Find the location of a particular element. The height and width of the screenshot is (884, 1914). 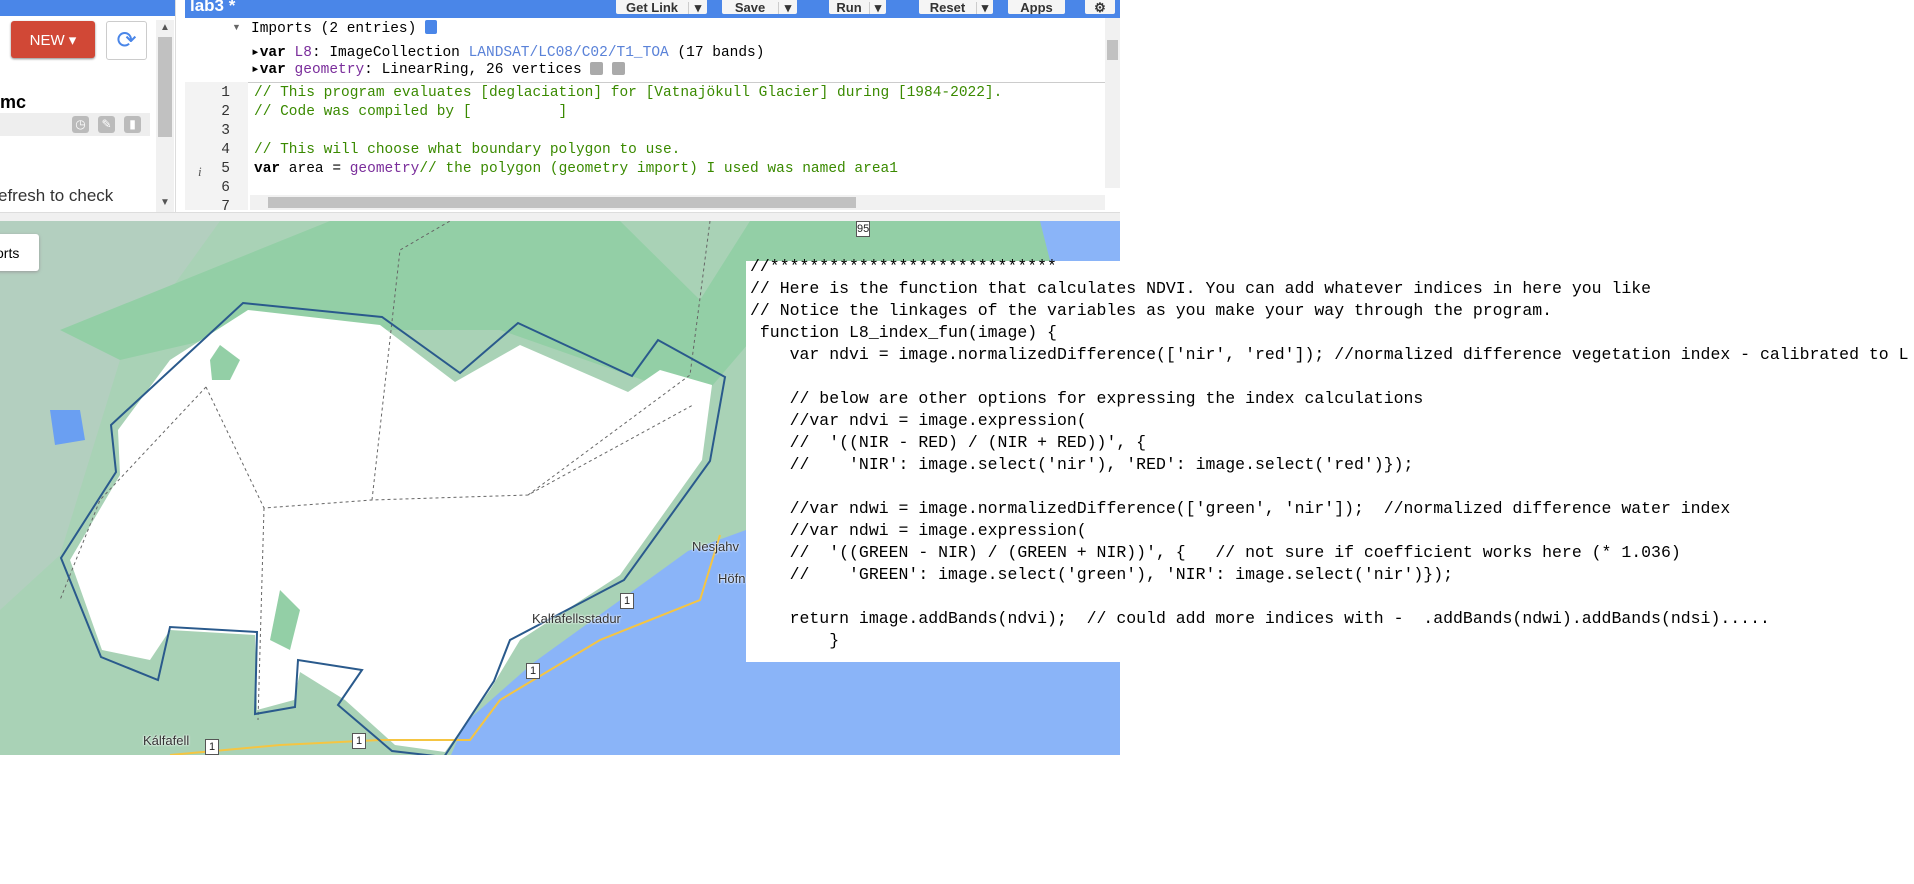

place-label: Kalfafellsstadur is located at coordinates (576, 618).